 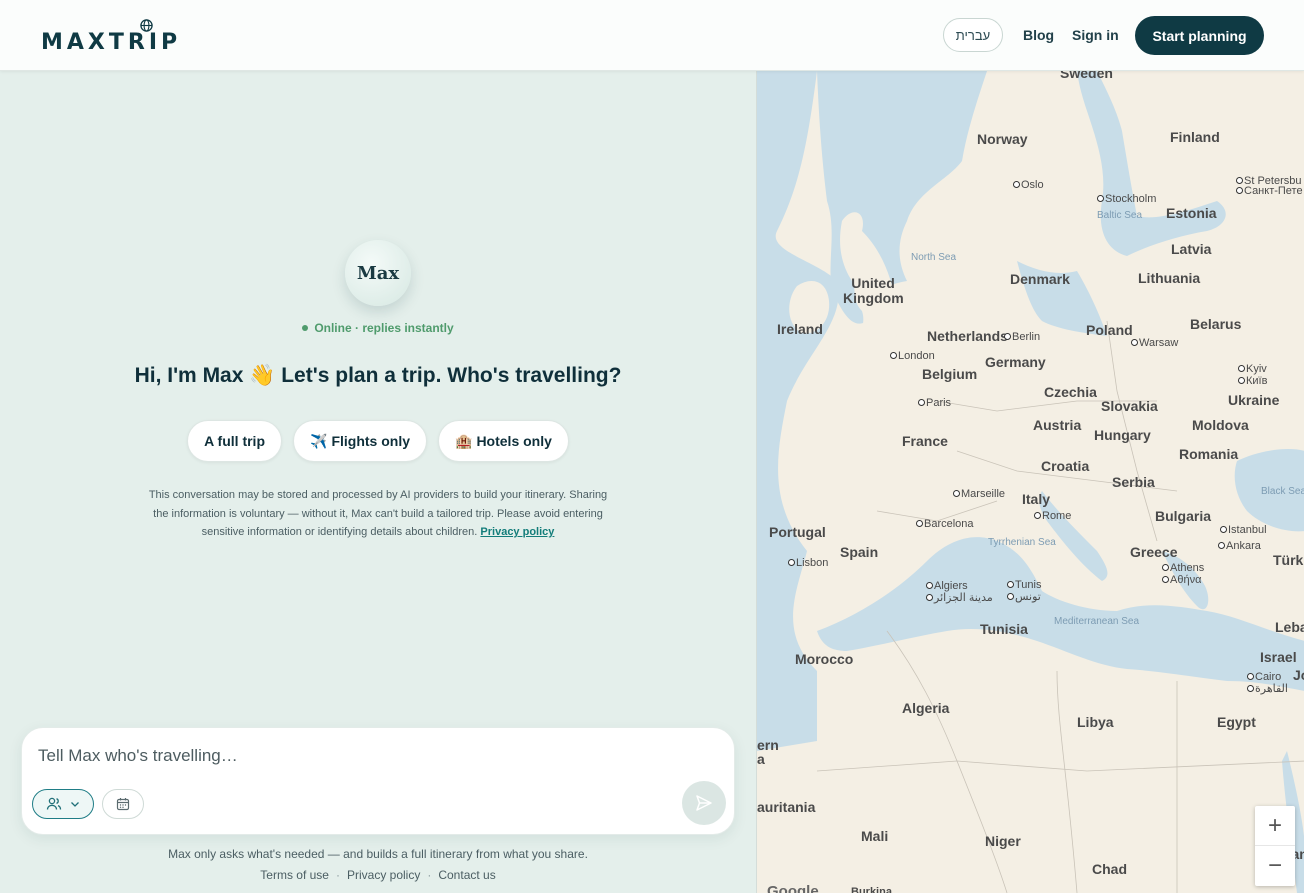 What do you see at coordinates (378, 273) in the screenshot?
I see `avatar: Max` at bounding box center [378, 273].